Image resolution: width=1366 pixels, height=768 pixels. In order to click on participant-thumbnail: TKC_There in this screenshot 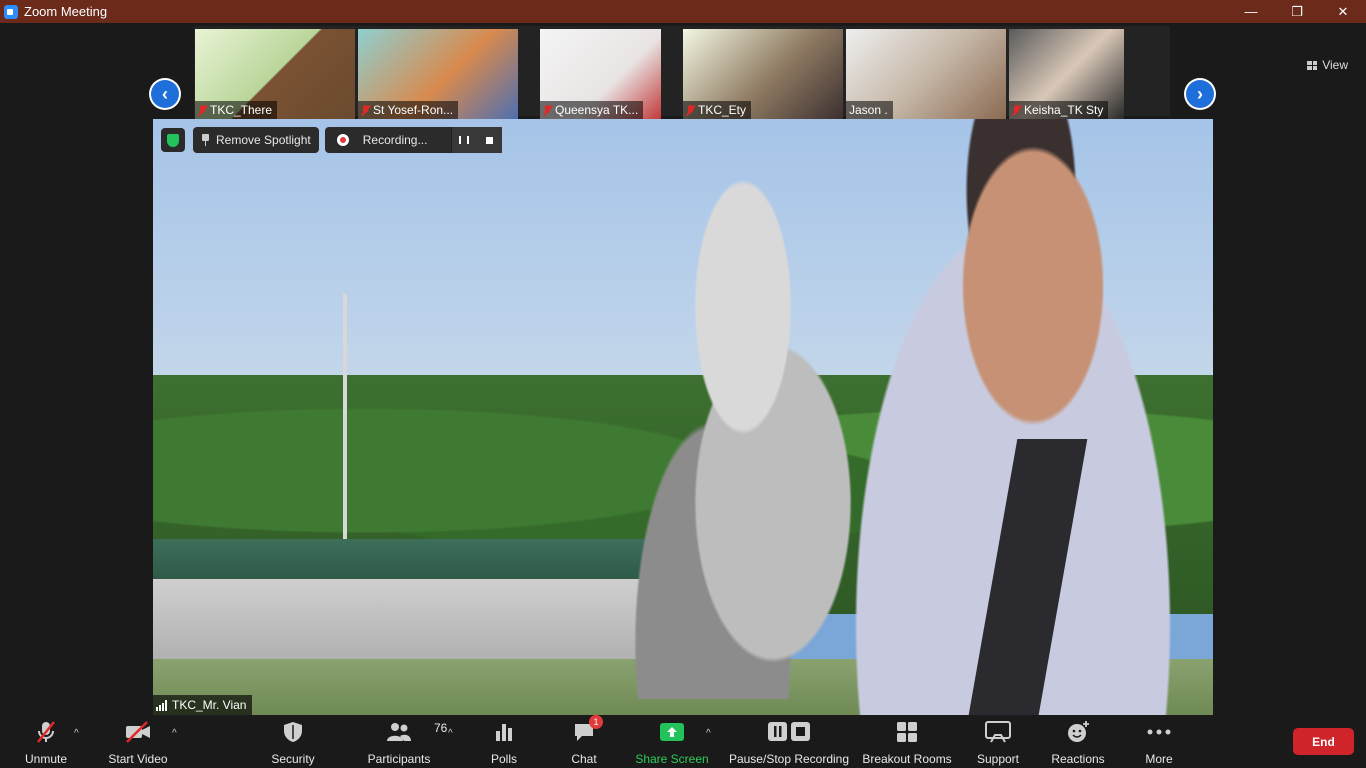, I will do `click(275, 74)`.